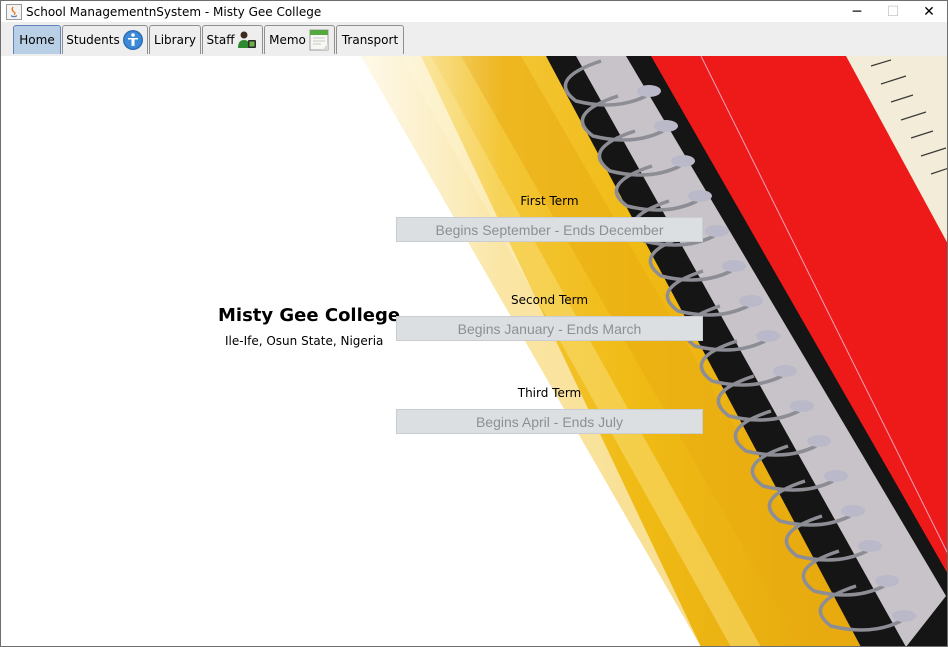  I want to click on staff-person-icon, so click(247, 39).